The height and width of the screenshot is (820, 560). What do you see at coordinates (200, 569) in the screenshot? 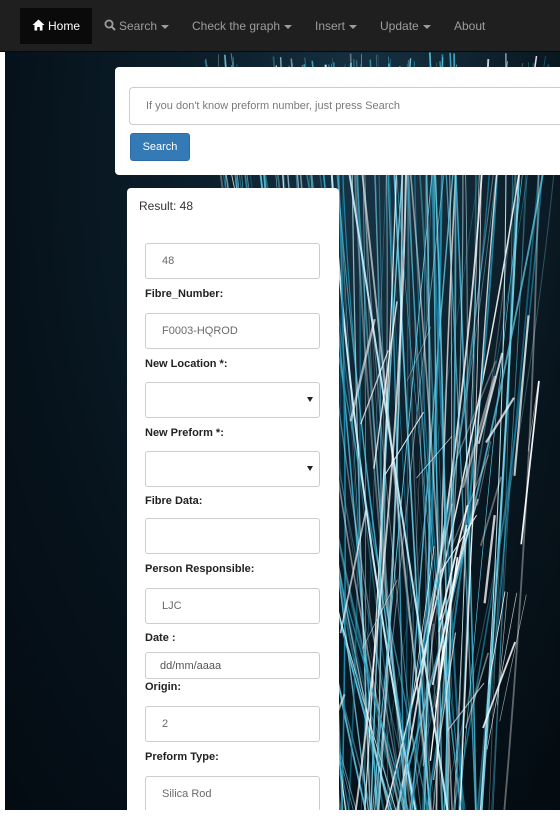
I see `person-responsible-label: Person Responsible:` at bounding box center [200, 569].